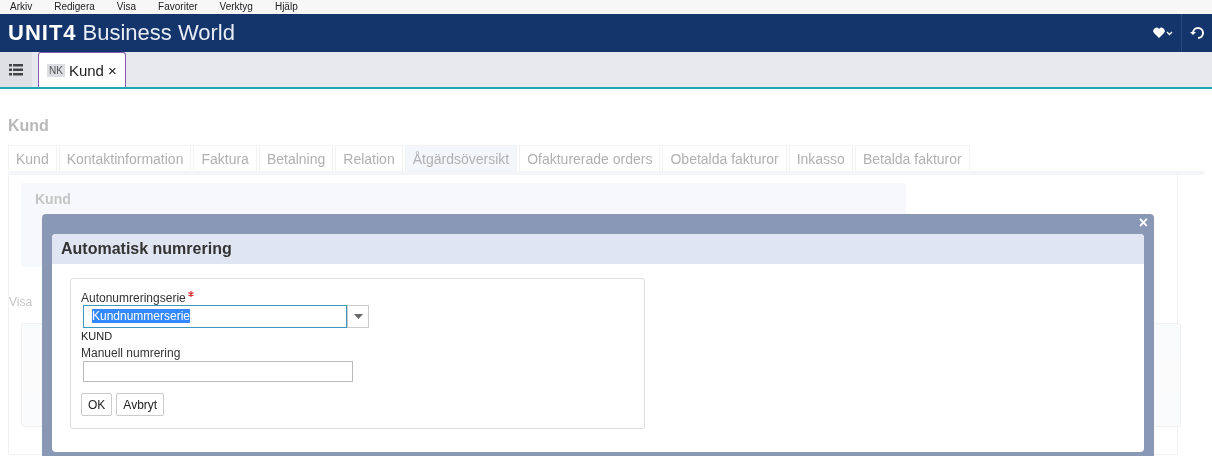  Describe the element at coordinates (598, 249) in the screenshot. I see `dialog-title: Automatisk numrering` at that location.